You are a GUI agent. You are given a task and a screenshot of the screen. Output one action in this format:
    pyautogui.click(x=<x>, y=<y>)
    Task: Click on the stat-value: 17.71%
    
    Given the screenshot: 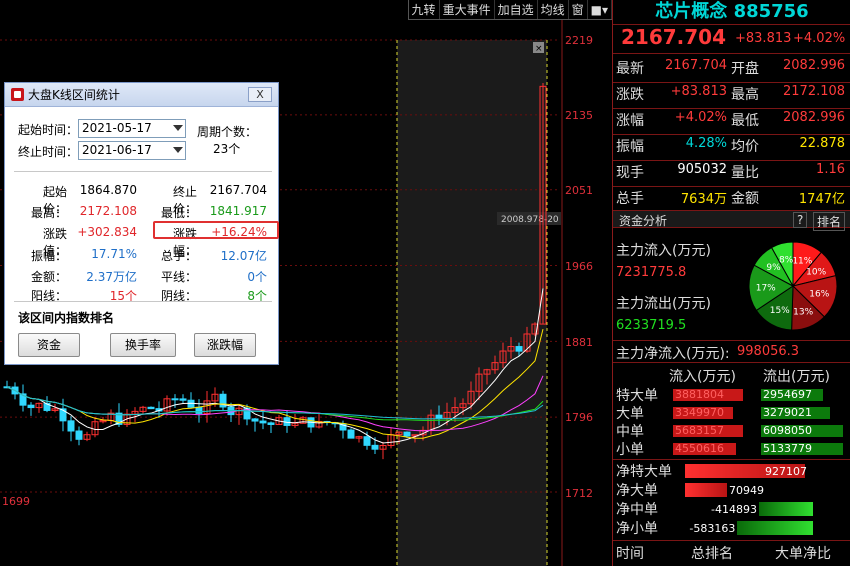 What is the action you would take?
    pyautogui.click(x=114, y=254)
    